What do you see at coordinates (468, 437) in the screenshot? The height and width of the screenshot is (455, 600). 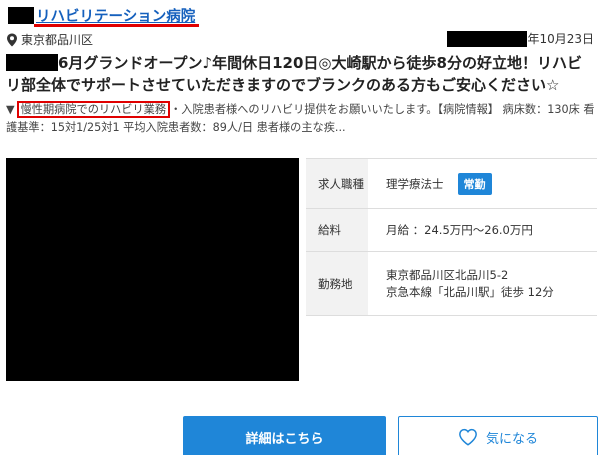 I see `heart-icon` at bounding box center [468, 437].